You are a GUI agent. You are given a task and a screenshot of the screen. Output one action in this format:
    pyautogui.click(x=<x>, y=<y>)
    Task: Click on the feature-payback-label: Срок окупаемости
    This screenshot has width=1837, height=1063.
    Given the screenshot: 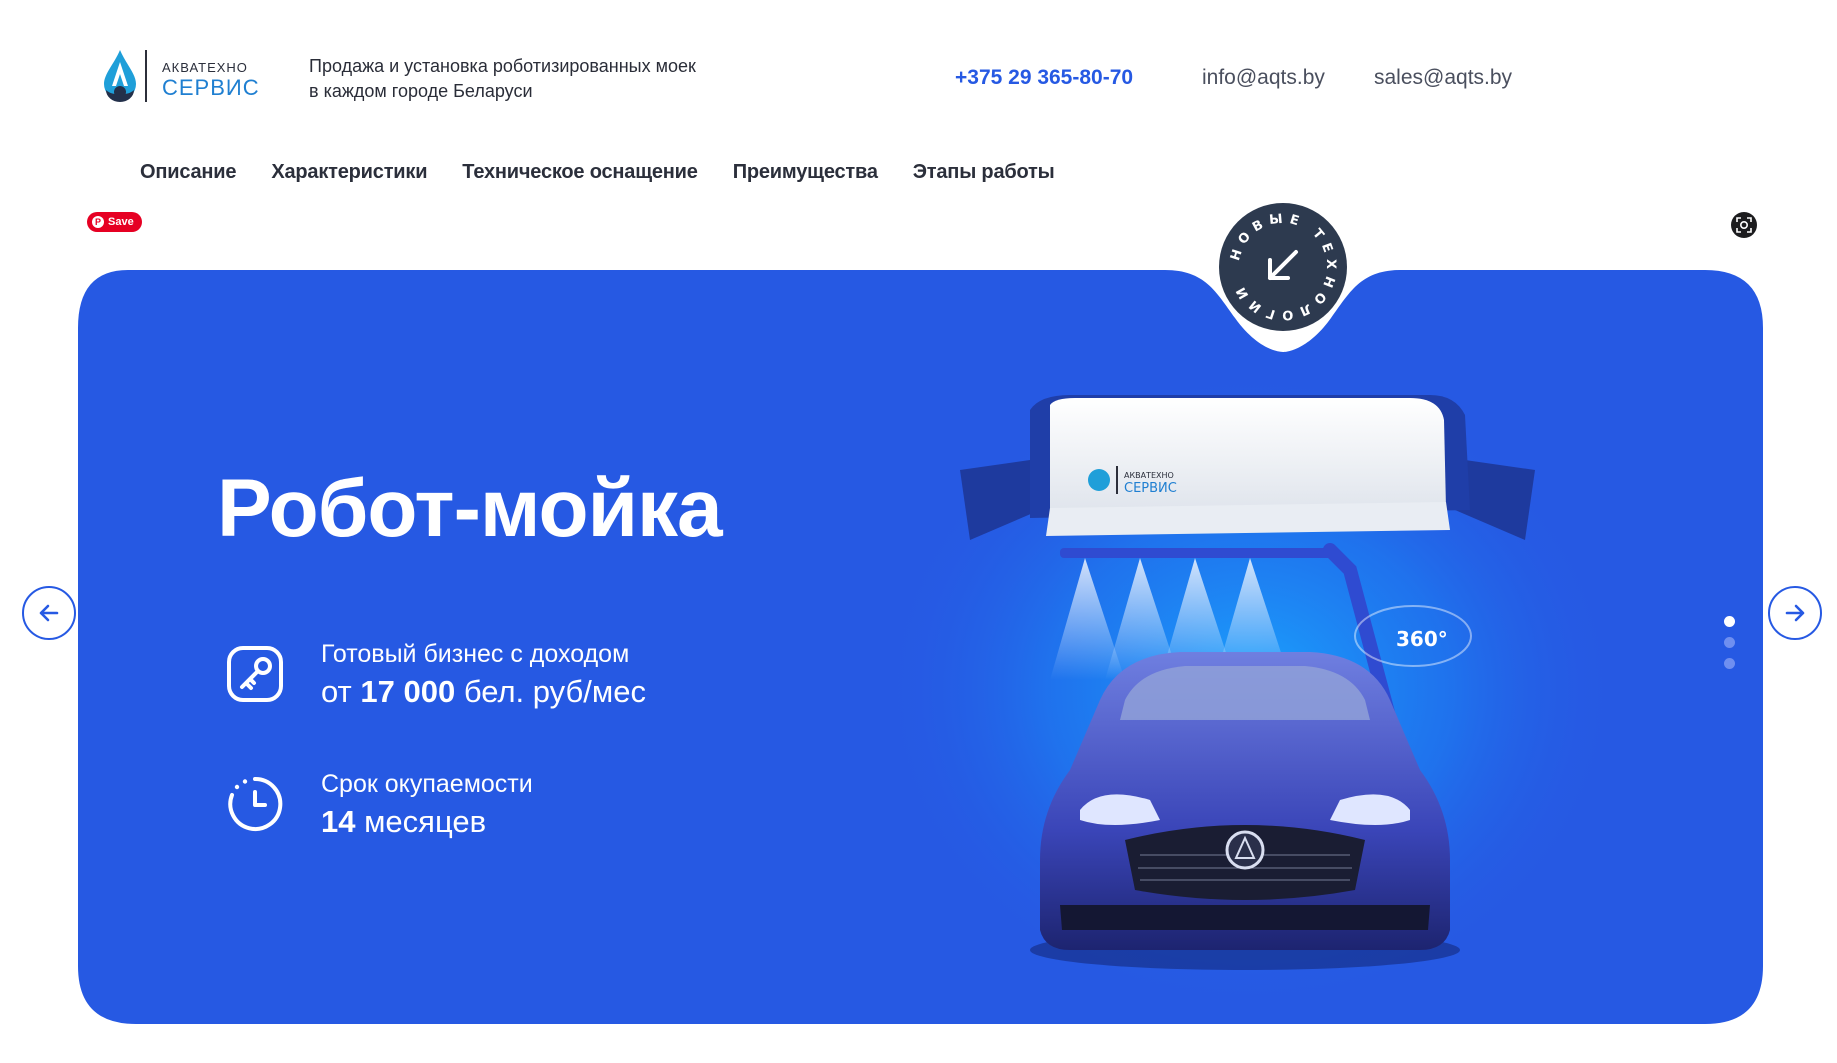 What is the action you would take?
    pyautogui.click(x=427, y=784)
    